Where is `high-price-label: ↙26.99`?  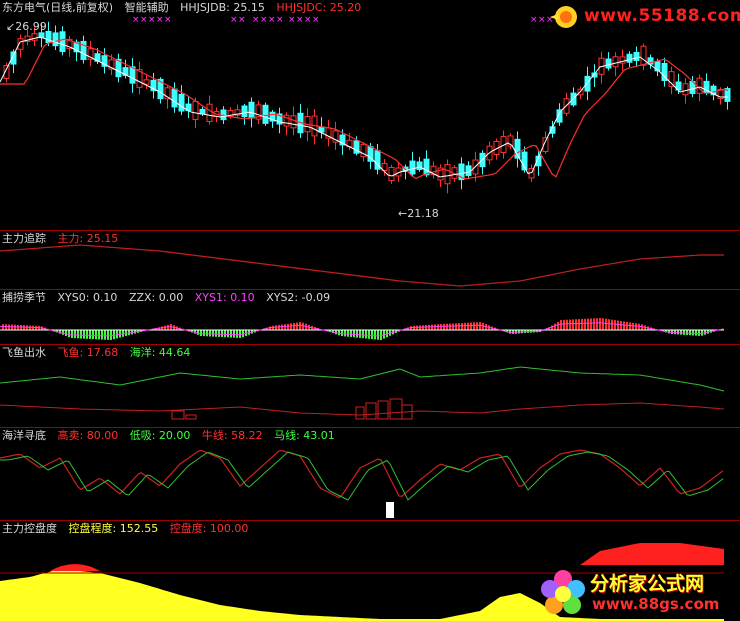
high-price-label: ↙26.99 is located at coordinates (26, 26).